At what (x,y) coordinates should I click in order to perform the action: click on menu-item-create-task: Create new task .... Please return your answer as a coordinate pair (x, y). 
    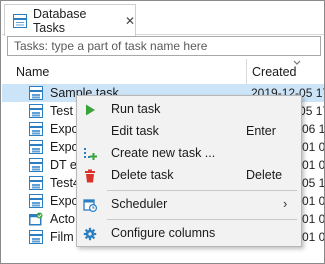
    Looking at the image, I should click on (189, 154).